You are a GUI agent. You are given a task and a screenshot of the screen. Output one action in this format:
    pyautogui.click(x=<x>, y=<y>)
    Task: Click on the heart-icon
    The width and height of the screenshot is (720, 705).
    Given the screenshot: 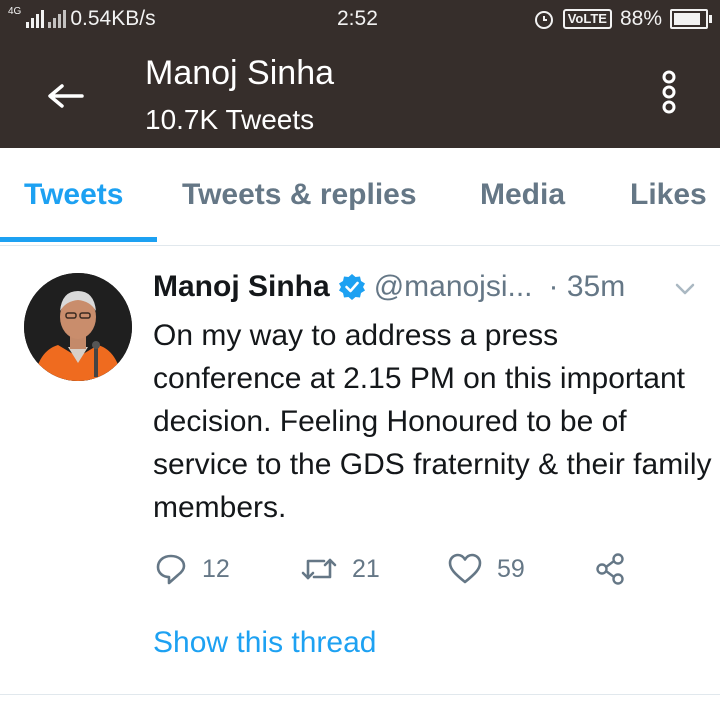 What is the action you would take?
    pyautogui.click(x=465, y=568)
    